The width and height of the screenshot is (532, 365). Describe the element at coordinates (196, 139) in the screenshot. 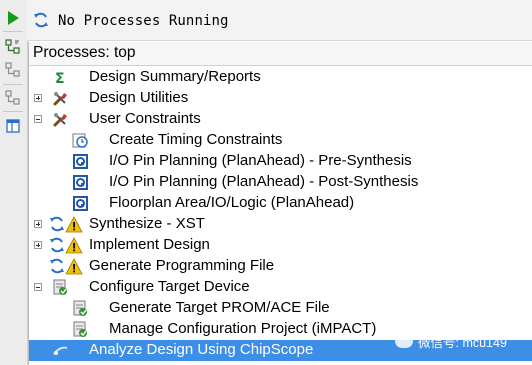

I see `process-item-label: Create Timing Constraints` at that location.